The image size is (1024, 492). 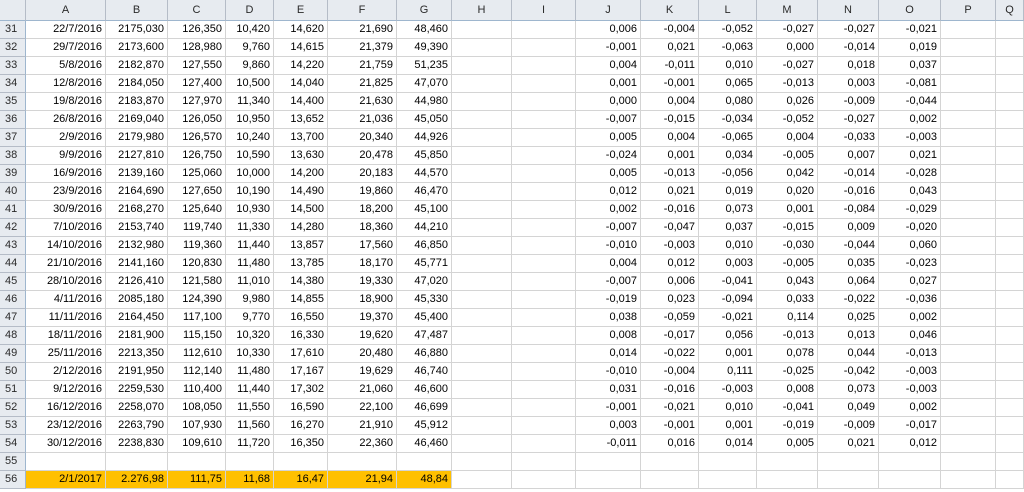 What do you see at coordinates (362, 192) in the screenshot?
I see `cell-f: 19,860` at bounding box center [362, 192].